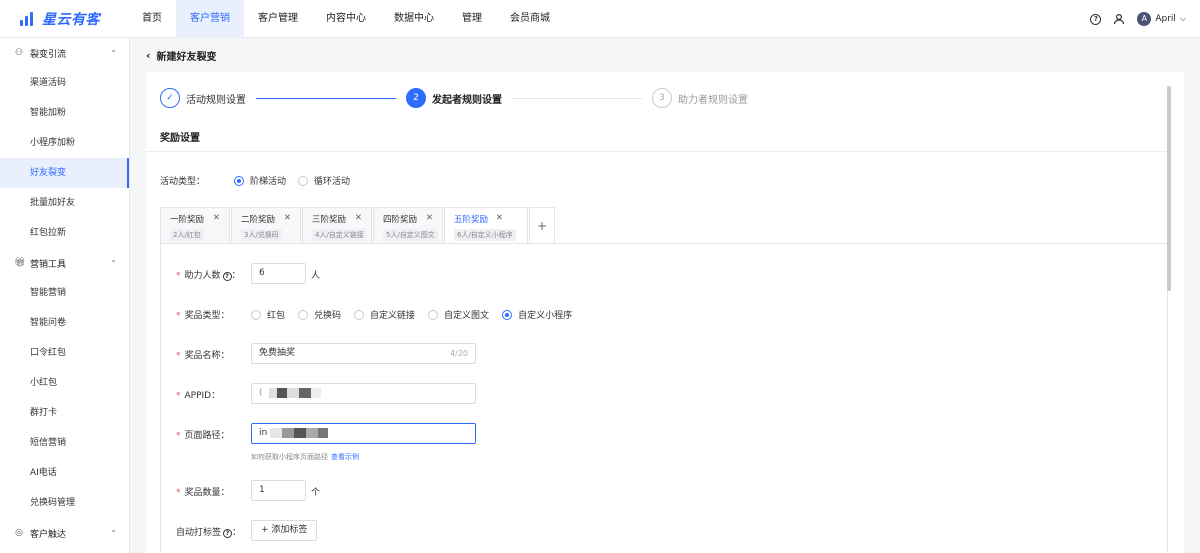 The width and height of the screenshot is (1200, 553). I want to click on add-tier-button: +, so click(542, 225).